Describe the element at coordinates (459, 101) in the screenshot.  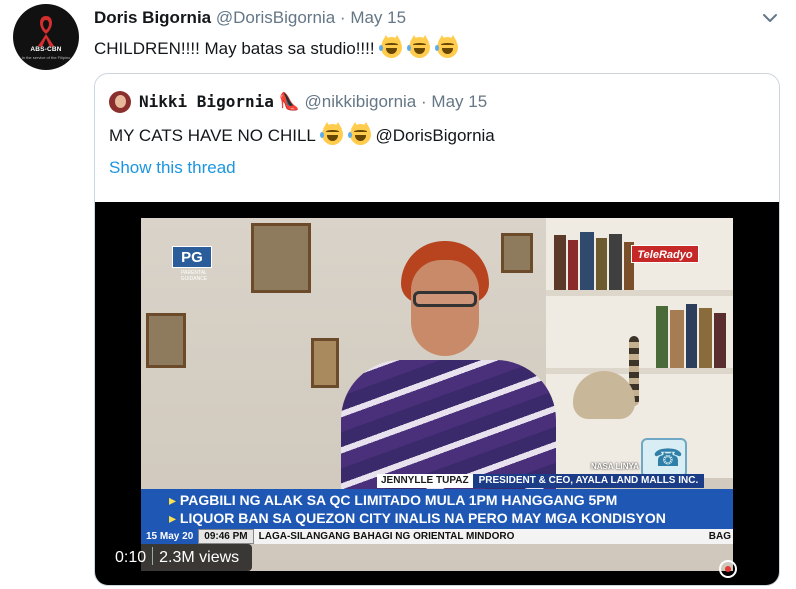
I see `quoted-tweet-date: May 15` at that location.